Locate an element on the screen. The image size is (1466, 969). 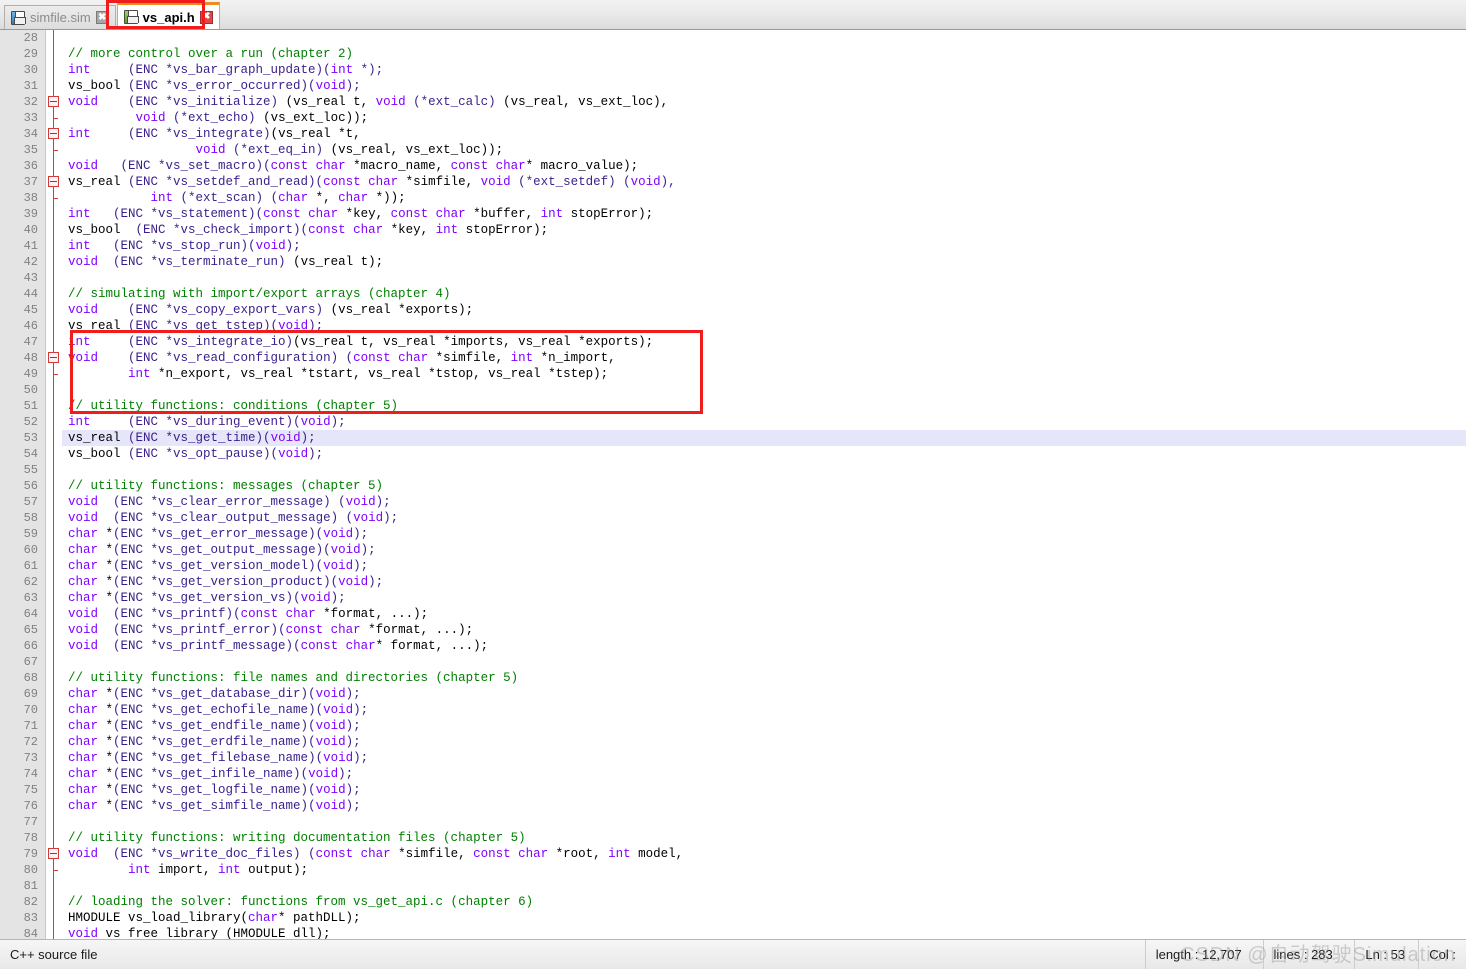
line-number: 29 is located at coordinates (23, 54).